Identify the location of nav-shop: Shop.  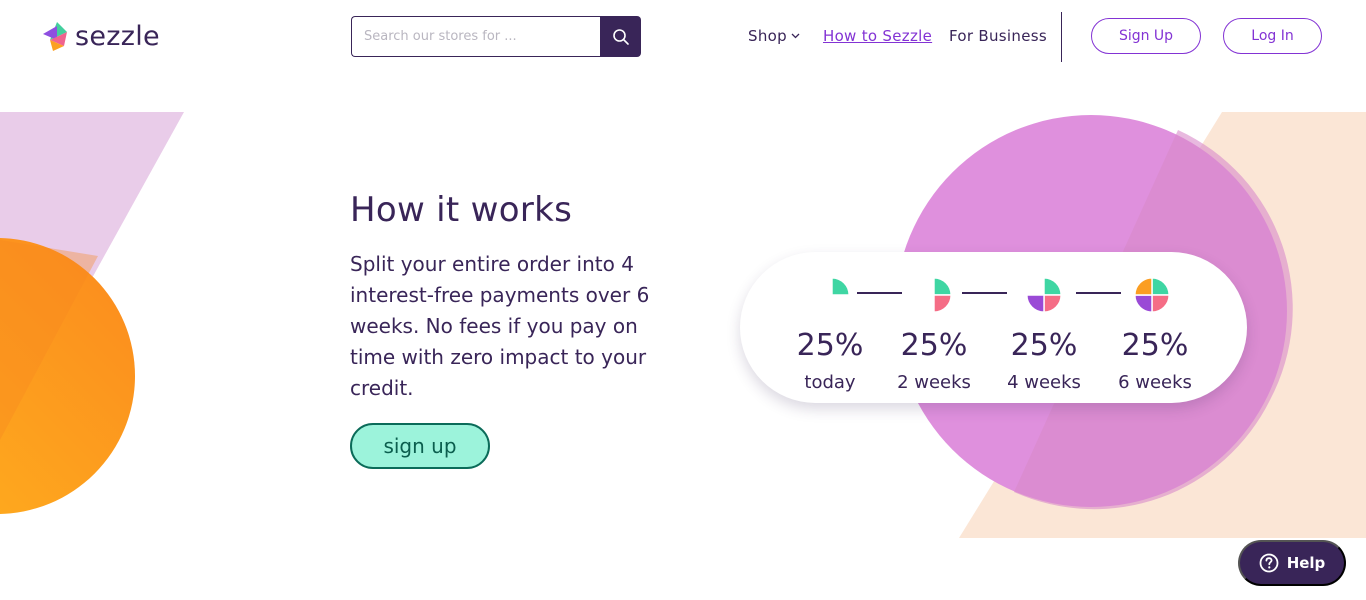
(774, 36).